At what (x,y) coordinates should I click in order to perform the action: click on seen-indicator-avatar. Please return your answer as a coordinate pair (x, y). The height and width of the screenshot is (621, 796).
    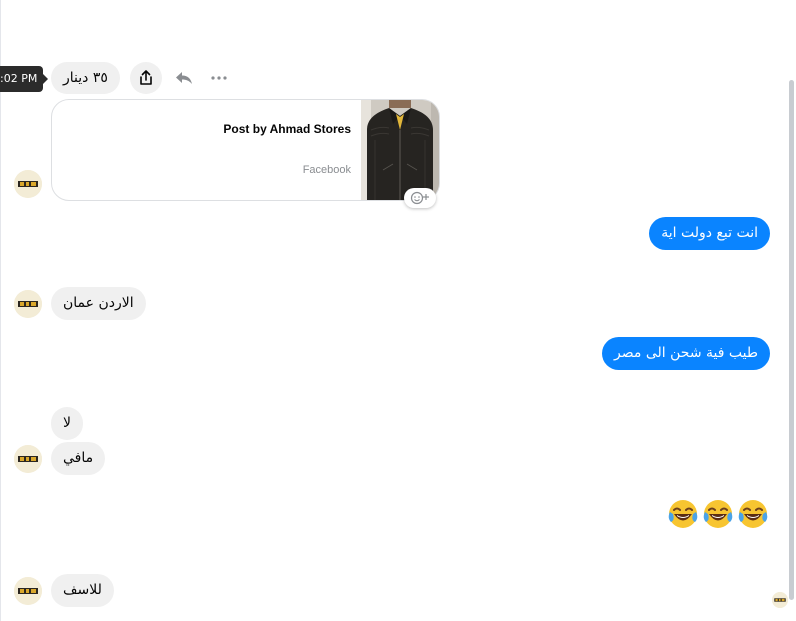
    Looking at the image, I should click on (780, 600).